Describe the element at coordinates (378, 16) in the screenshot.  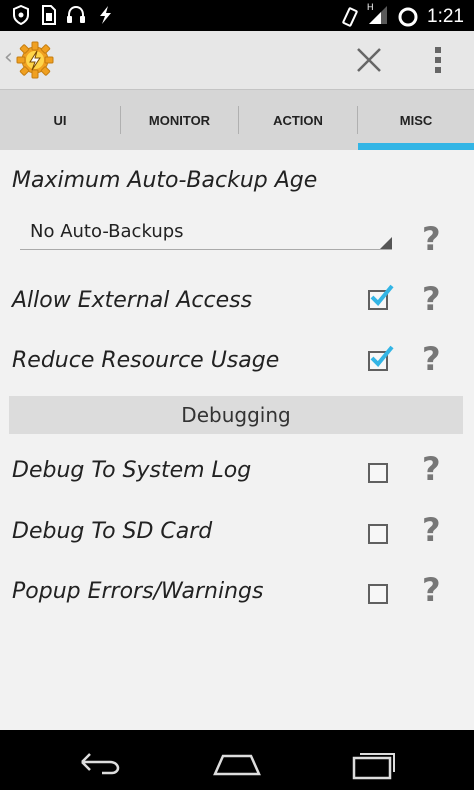
I see `signal-indicator: H` at that location.